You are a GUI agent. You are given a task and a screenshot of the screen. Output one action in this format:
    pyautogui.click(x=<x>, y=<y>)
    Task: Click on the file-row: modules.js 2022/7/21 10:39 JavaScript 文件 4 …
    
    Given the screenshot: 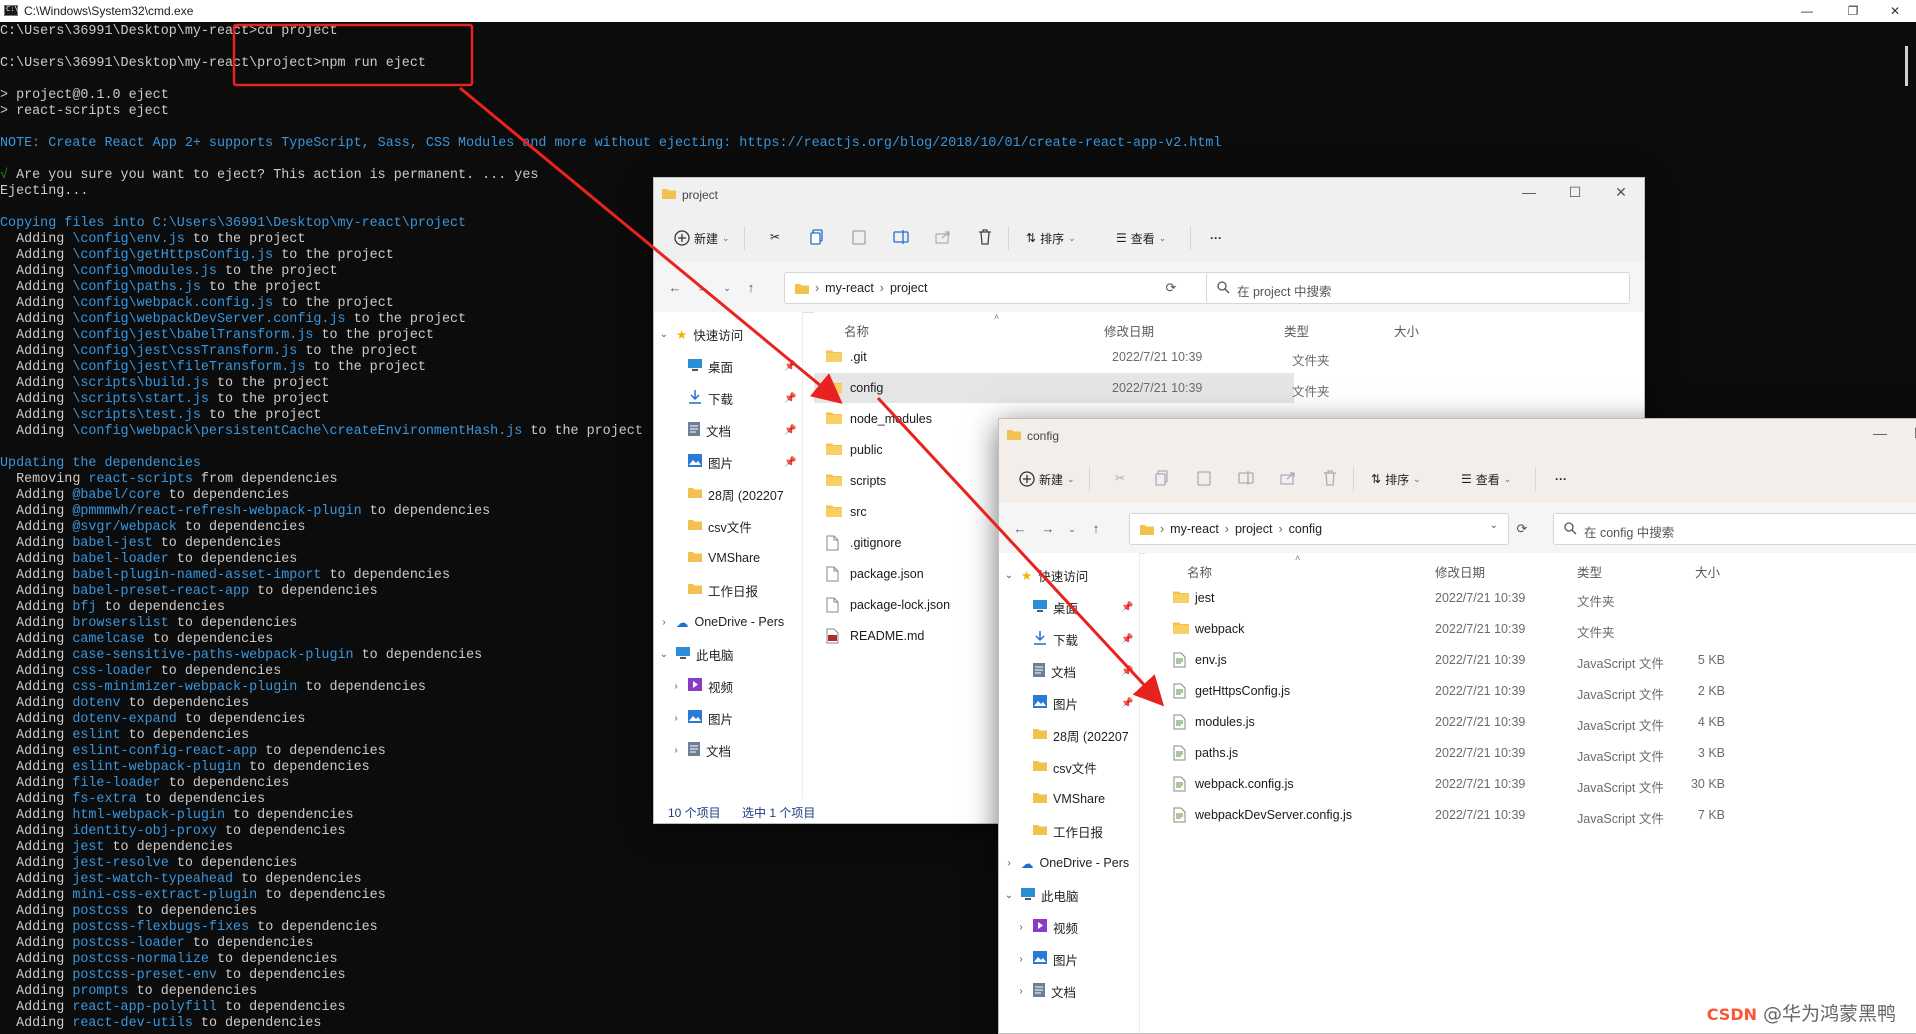 What is the action you would take?
    pyautogui.click(x=1530, y=722)
    